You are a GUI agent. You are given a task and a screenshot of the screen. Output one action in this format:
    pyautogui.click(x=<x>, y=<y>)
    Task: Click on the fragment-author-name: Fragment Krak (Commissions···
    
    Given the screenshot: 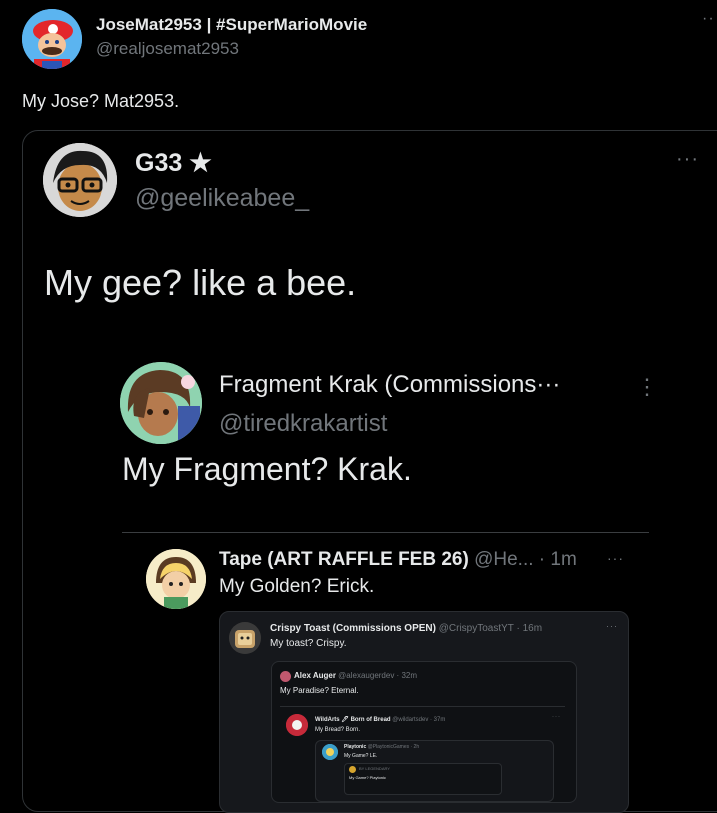 What is the action you would take?
    pyautogui.click(x=389, y=385)
    